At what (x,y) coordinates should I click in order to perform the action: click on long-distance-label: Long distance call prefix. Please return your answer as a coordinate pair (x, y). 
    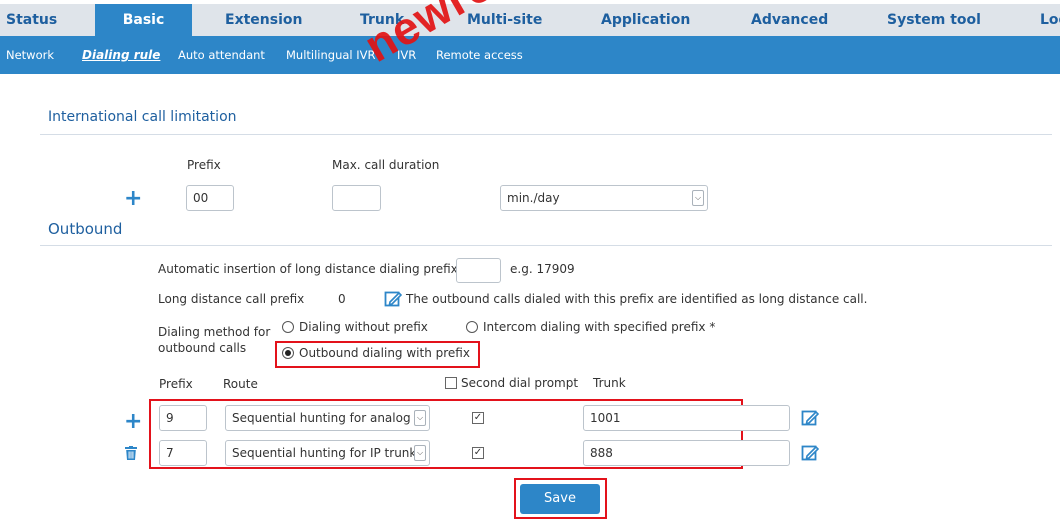
    Looking at the image, I should click on (231, 299).